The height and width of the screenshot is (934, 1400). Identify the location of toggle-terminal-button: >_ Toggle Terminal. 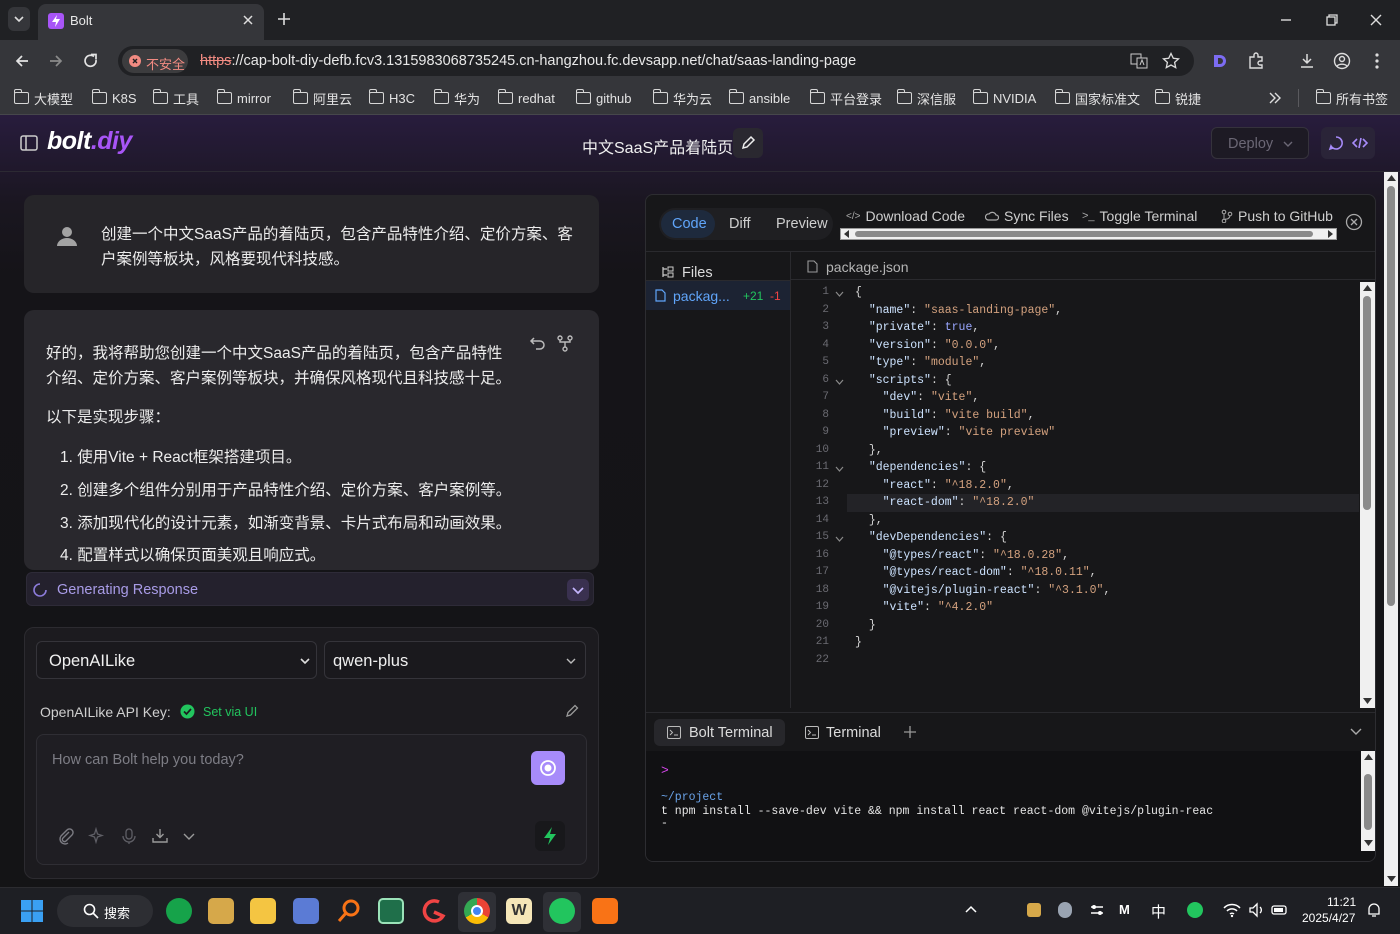
(1139, 216).